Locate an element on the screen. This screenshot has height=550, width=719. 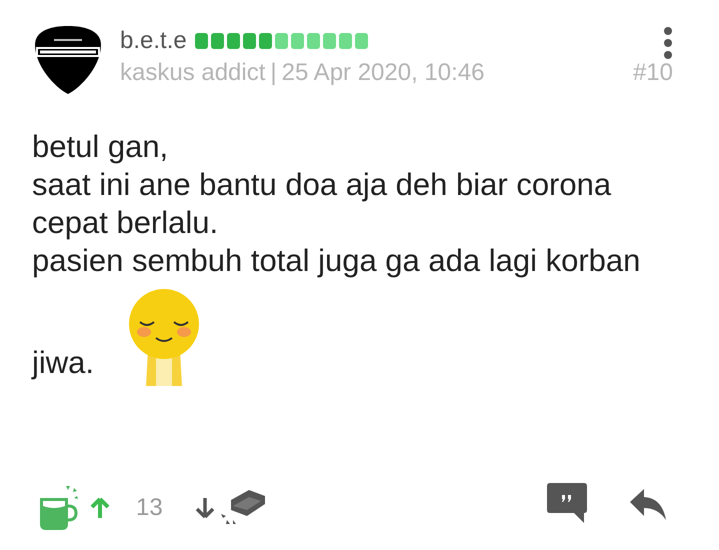
post-text-line: cepat berlalu. is located at coordinates (125, 222).